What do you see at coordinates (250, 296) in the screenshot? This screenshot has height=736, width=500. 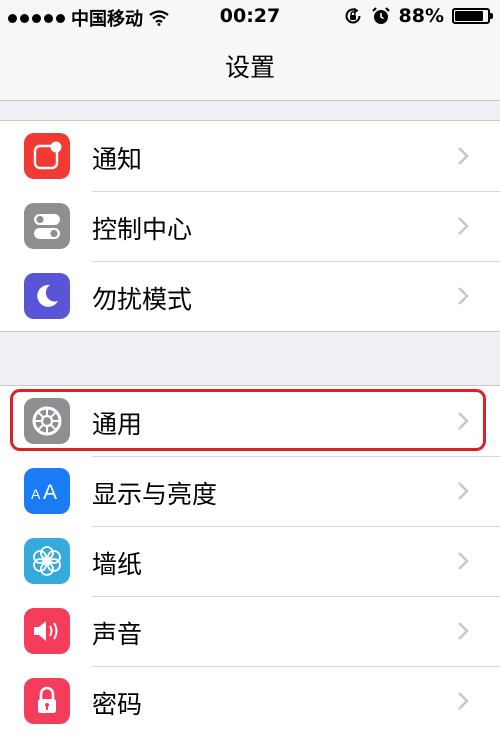 I see `settings-row-do-not-disturb: 勿扰模式` at bounding box center [250, 296].